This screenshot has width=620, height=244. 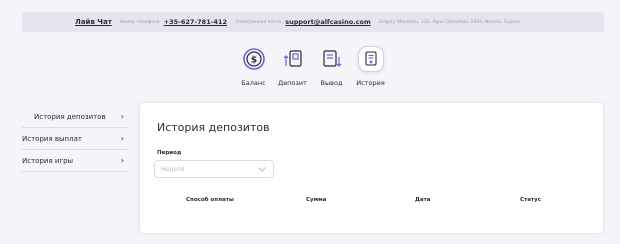 I want to click on sidebar-item-games: История игры ›, so click(x=75, y=161).